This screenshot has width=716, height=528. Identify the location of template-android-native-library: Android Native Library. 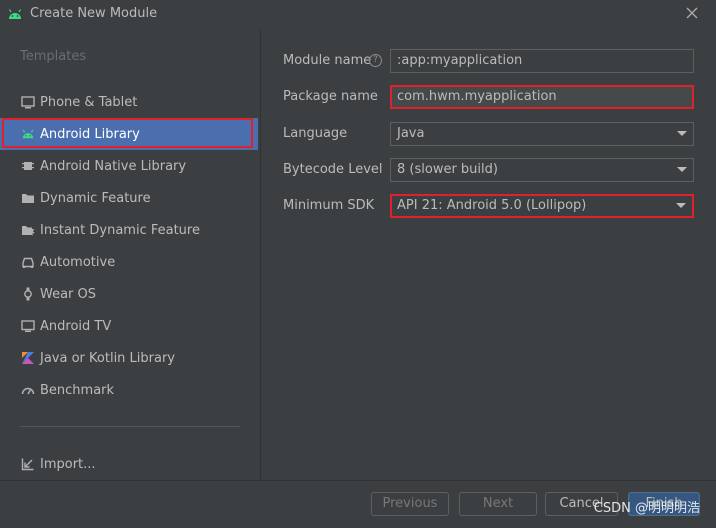
(129, 166).